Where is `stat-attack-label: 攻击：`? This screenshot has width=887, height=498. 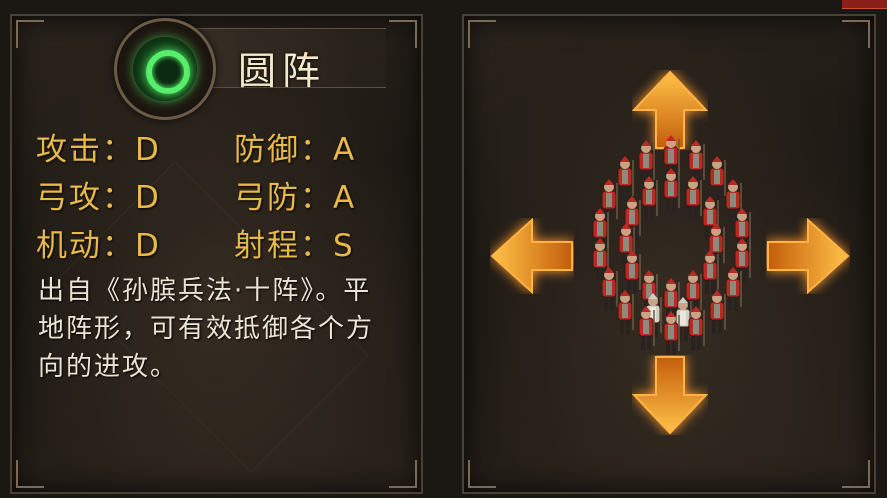 stat-attack-label: 攻击： is located at coordinates (85, 150).